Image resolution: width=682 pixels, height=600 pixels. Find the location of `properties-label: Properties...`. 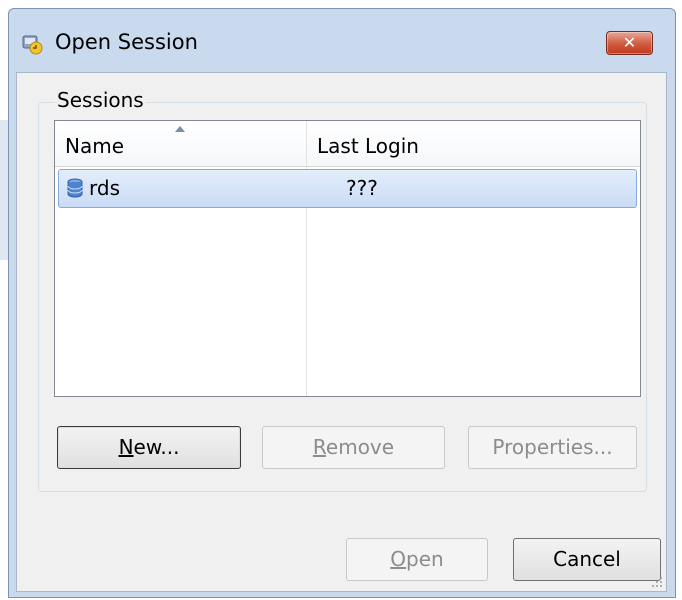

properties-label: Properties... is located at coordinates (552, 447).